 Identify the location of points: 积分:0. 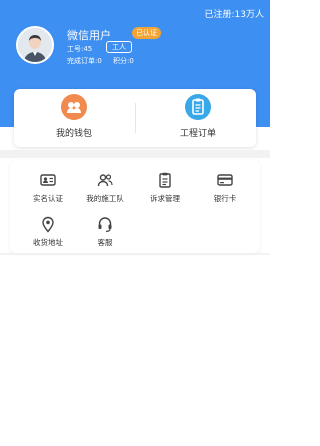
(123, 61).